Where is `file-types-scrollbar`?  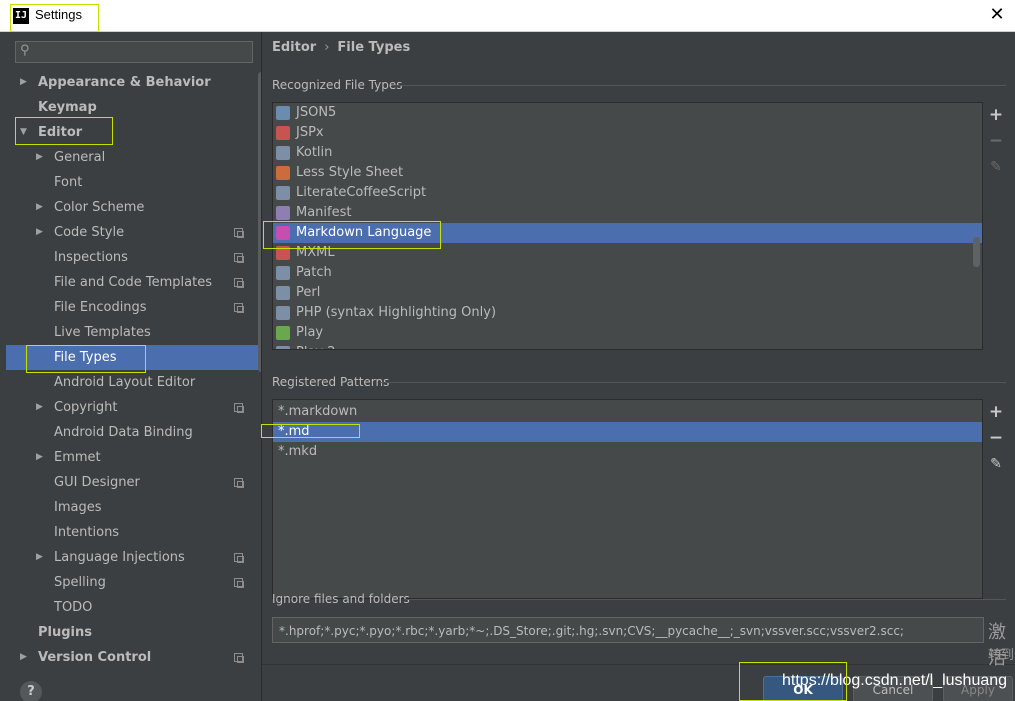 file-types-scrollbar is located at coordinates (976, 252).